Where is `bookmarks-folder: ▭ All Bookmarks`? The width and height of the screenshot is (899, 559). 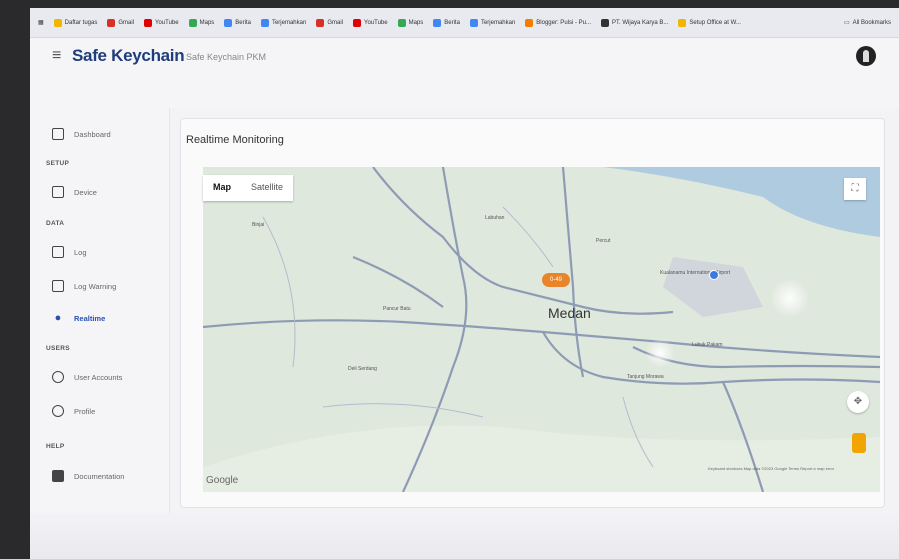 bookmarks-folder: ▭ All Bookmarks is located at coordinates (867, 23).